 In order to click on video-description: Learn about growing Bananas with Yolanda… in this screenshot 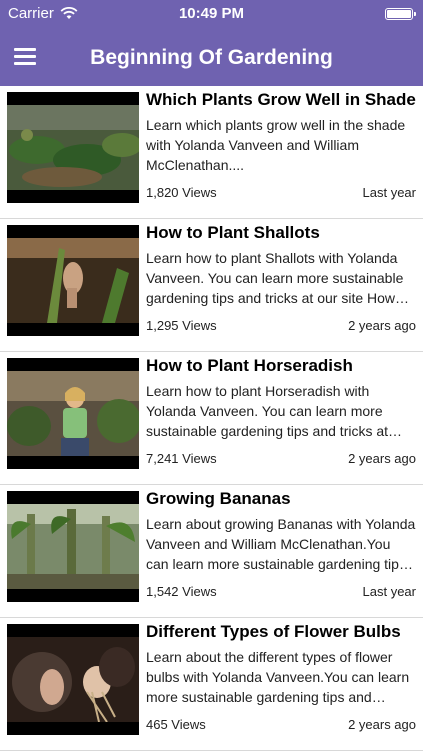, I will do `click(281, 544)`.